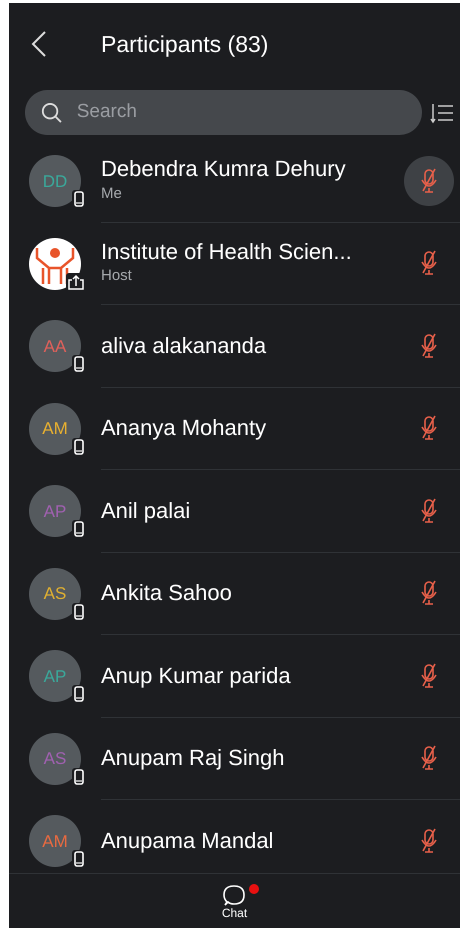 The width and height of the screenshot is (460, 934). Describe the element at coordinates (55, 347) in the screenshot. I see `avatar-initials: AA` at that location.